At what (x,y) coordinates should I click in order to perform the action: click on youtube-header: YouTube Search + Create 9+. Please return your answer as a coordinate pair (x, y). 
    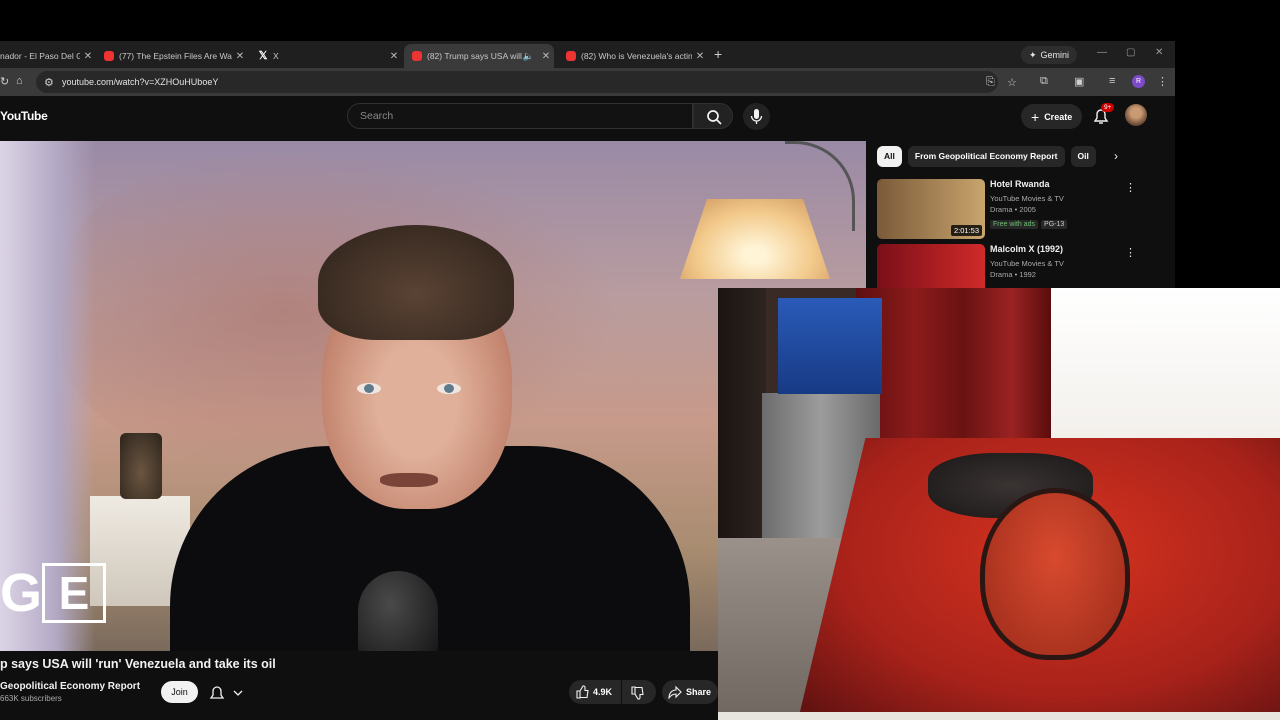
    Looking at the image, I should click on (583, 119).